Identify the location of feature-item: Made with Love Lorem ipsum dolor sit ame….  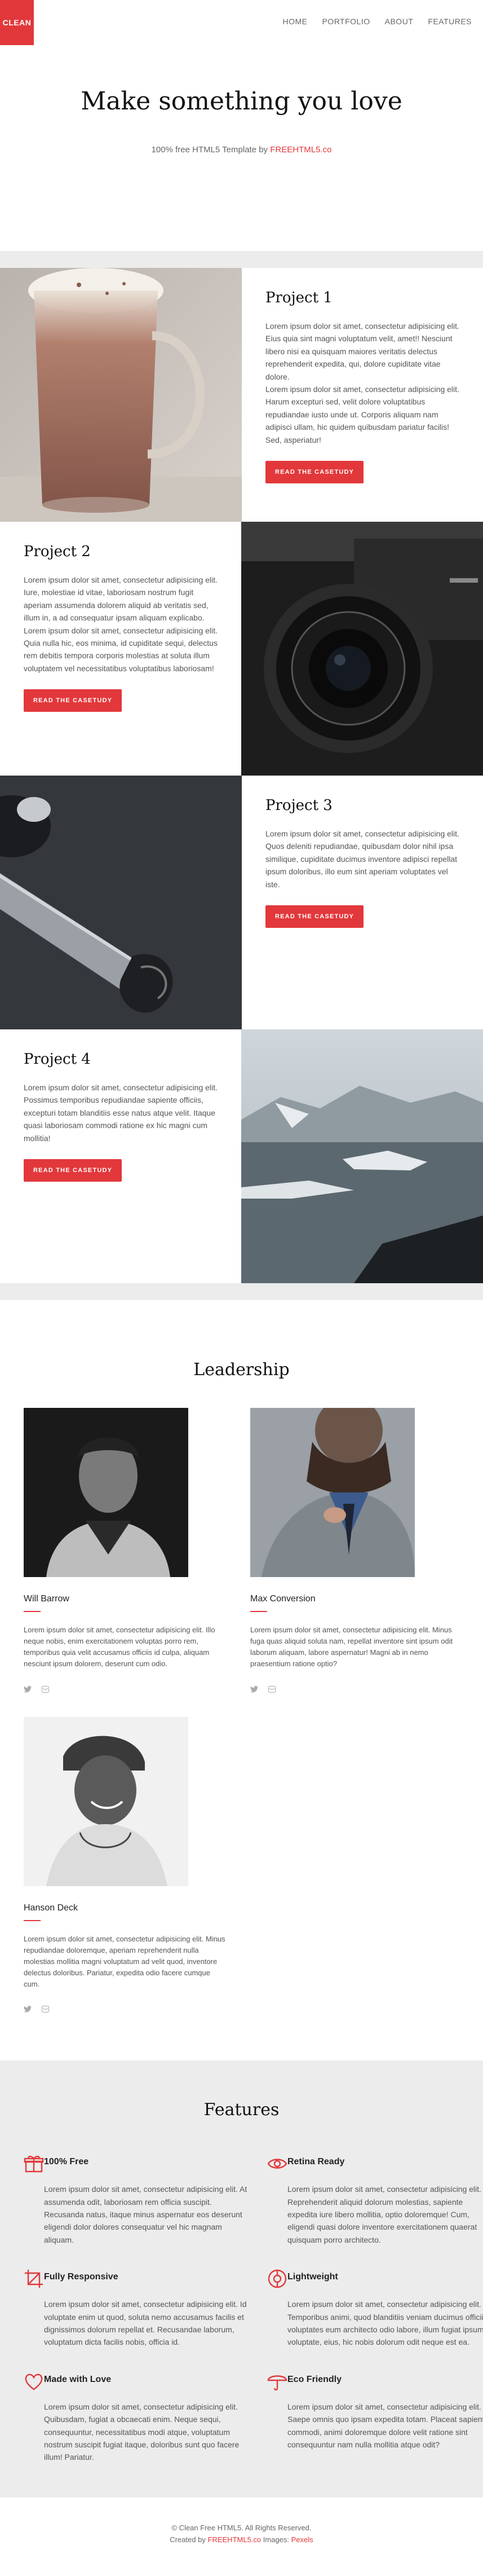
(136, 2417).